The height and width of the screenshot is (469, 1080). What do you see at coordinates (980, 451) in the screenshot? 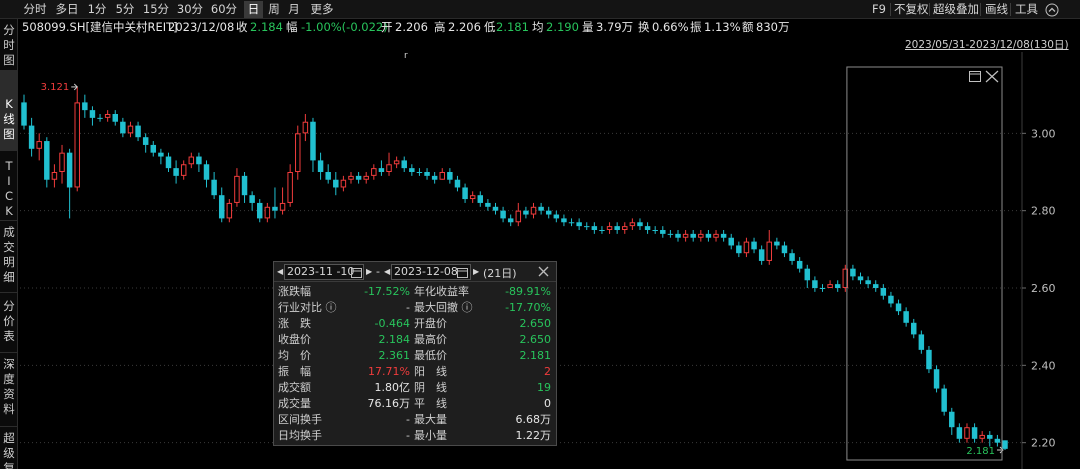
I see `low-marker-label: 2.181` at bounding box center [980, 451].